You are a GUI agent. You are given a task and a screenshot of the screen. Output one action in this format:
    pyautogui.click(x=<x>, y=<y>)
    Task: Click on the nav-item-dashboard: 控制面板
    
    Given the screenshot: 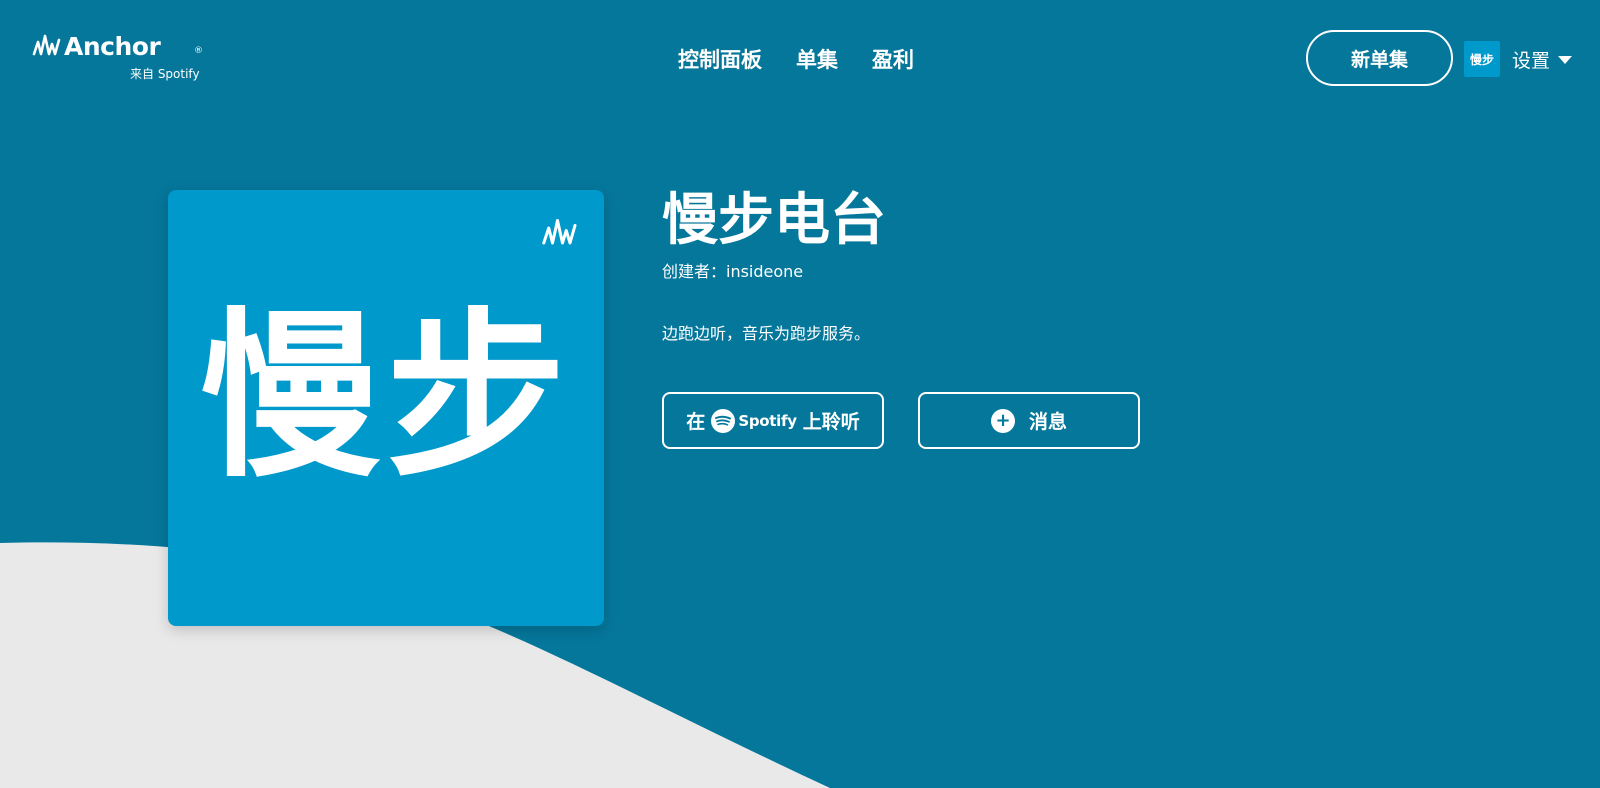 What is the action you would take?
    pyautogui.click(x=720, y=59)
    